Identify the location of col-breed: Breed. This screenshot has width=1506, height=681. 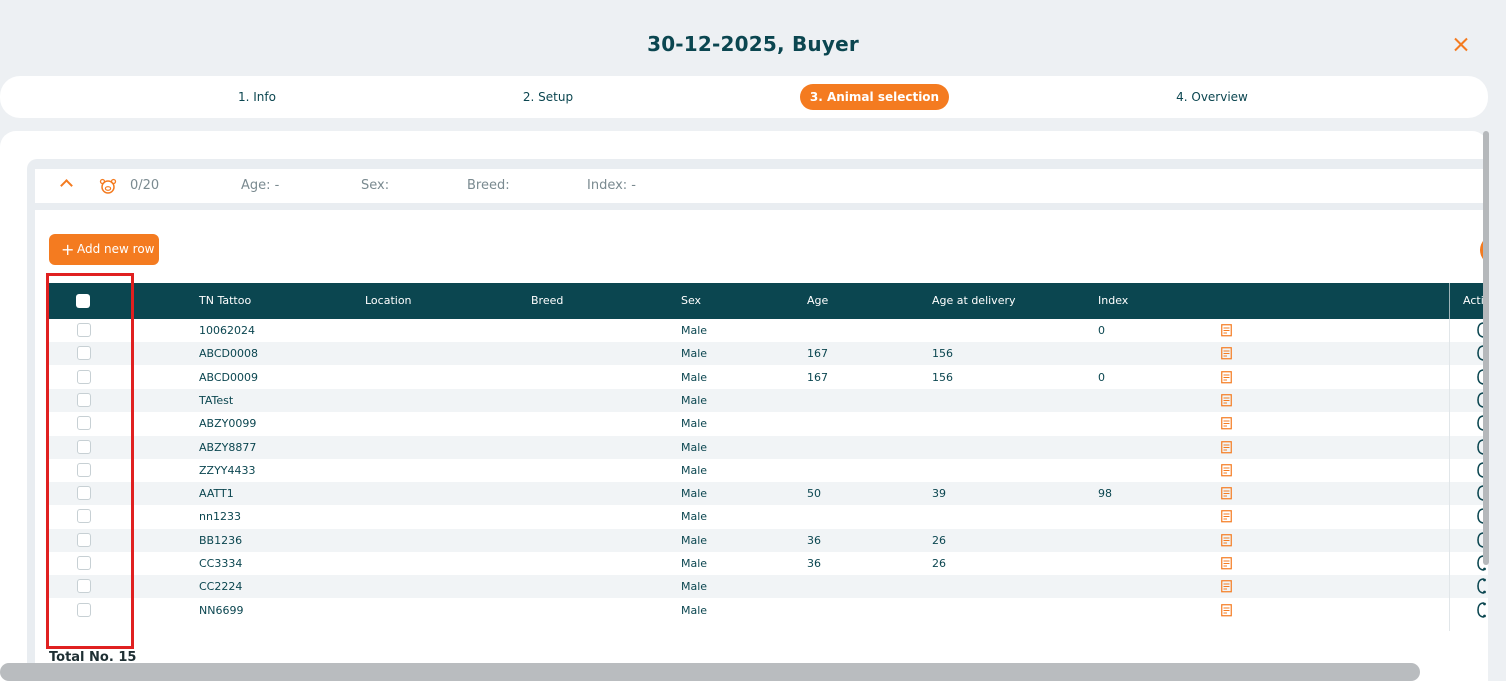
(547, 301).